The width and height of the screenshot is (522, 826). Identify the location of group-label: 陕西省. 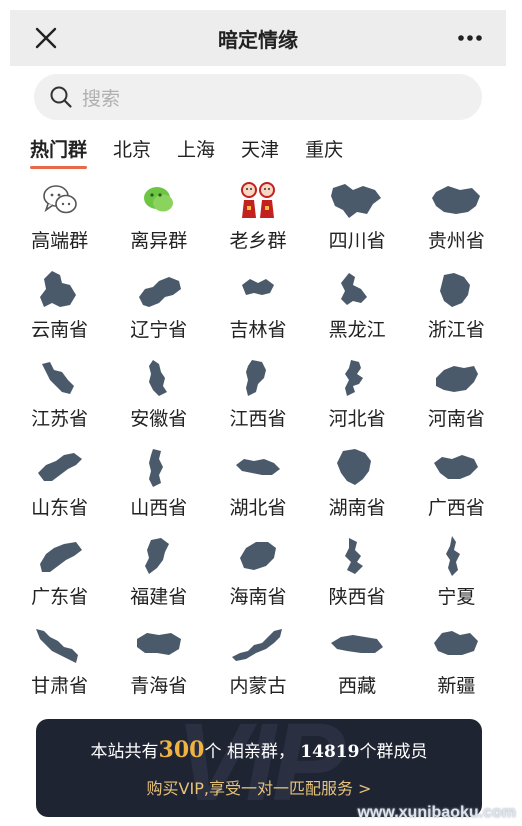
(357, 597).